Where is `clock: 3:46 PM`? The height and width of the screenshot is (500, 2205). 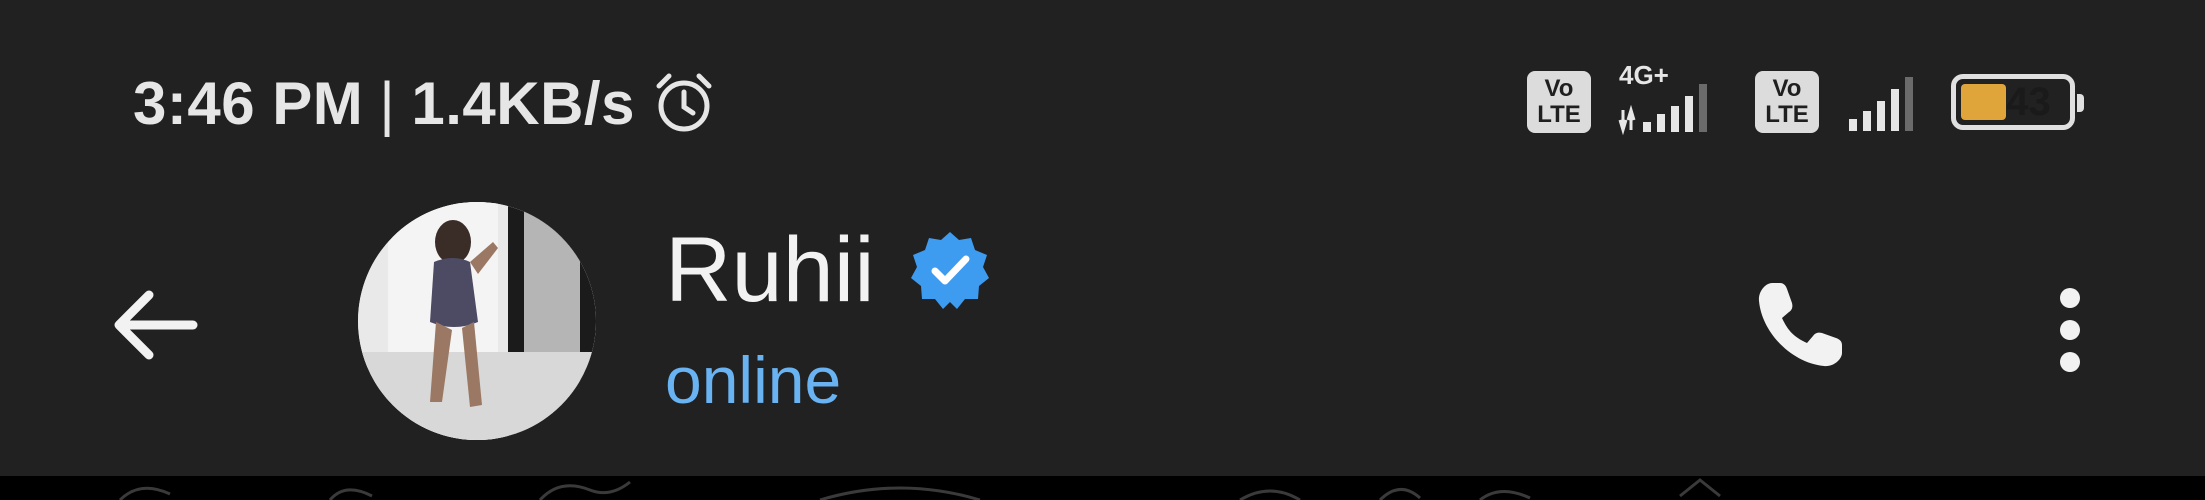 clock: 3:46 PM is located at coordinates (248, 103).